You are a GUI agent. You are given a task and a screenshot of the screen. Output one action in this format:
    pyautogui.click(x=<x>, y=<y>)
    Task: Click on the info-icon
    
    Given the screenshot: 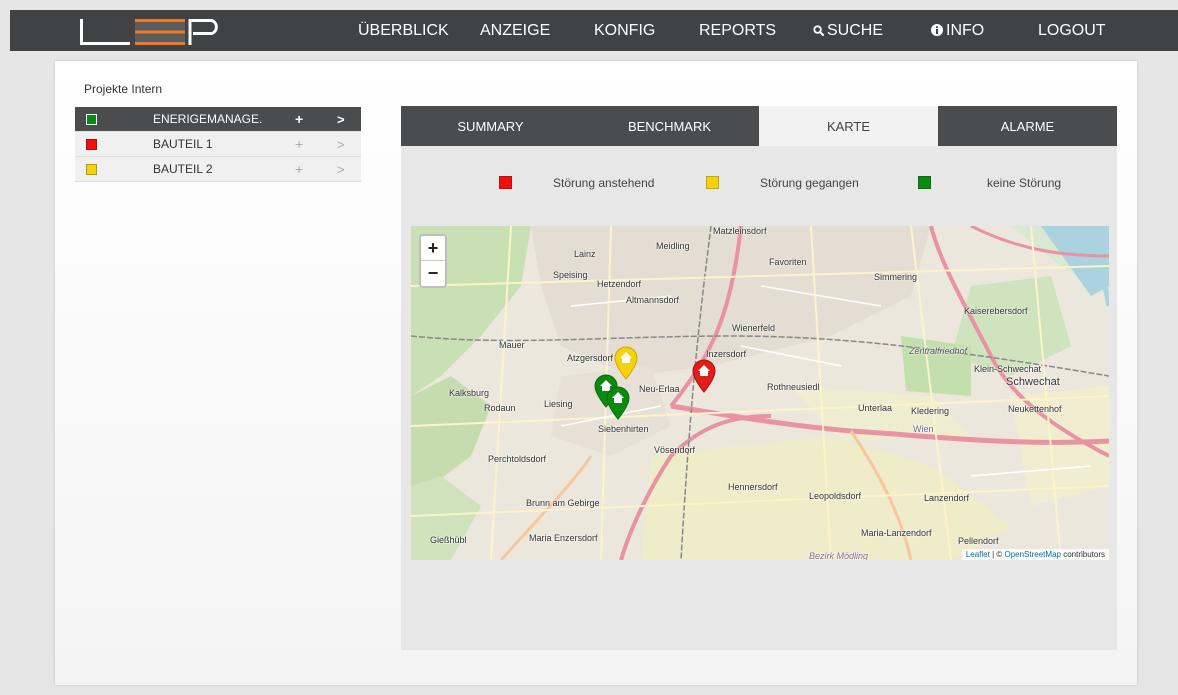 What is the action you would take?
    pyautogui.click(x=937, y=30)
    